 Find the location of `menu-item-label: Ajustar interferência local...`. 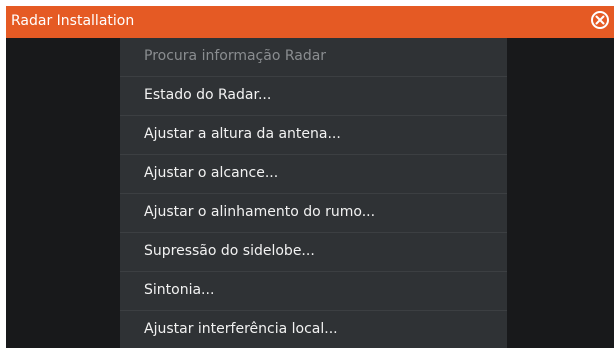

menu-item-label: Ajustar interferência local... is located at coordinates (241, 329).